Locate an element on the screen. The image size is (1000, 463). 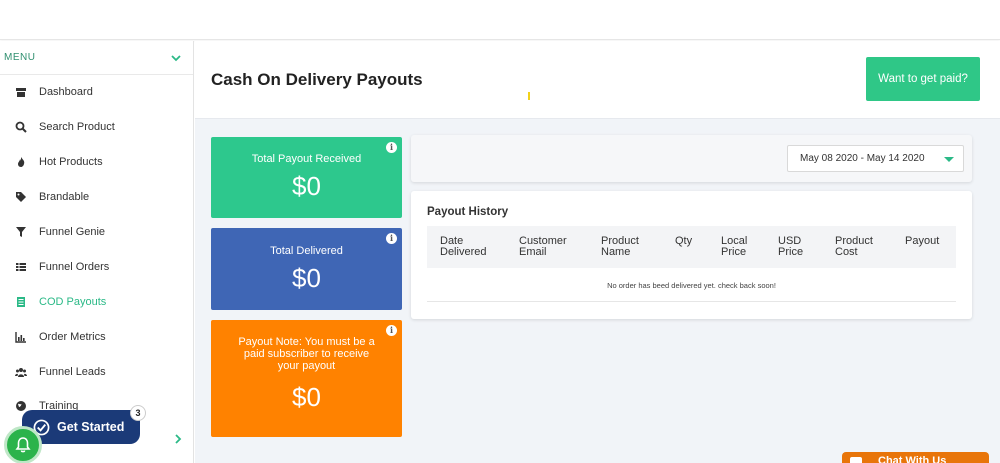
sidebar-item-label: COD Payouts is located at coordinates (73, 301).